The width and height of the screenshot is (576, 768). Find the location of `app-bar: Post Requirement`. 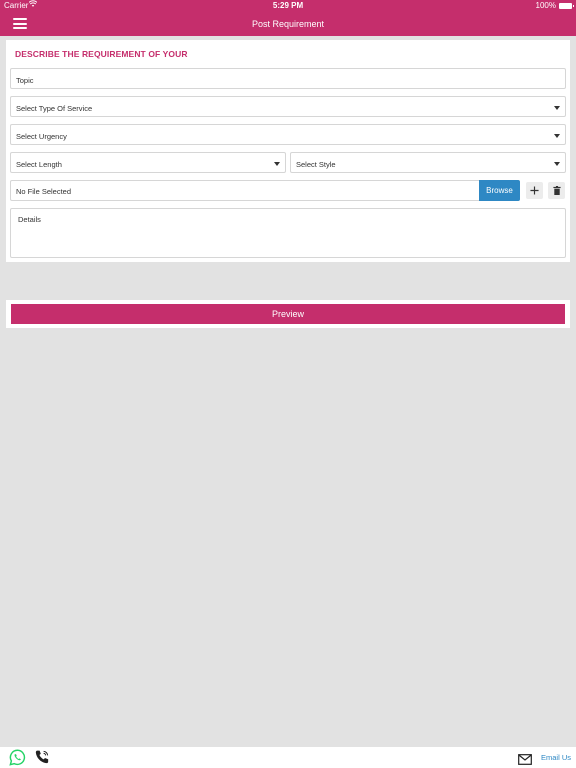

app-bar: Post Requirement is located at coordinates (288, 24).